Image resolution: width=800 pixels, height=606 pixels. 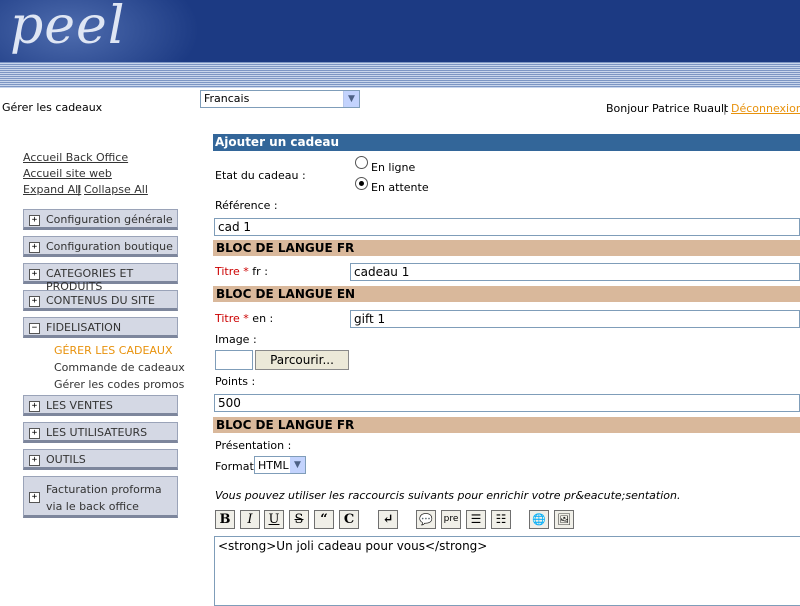 I want to click on format-select: HTML ▼, so click(x=280, y=465).